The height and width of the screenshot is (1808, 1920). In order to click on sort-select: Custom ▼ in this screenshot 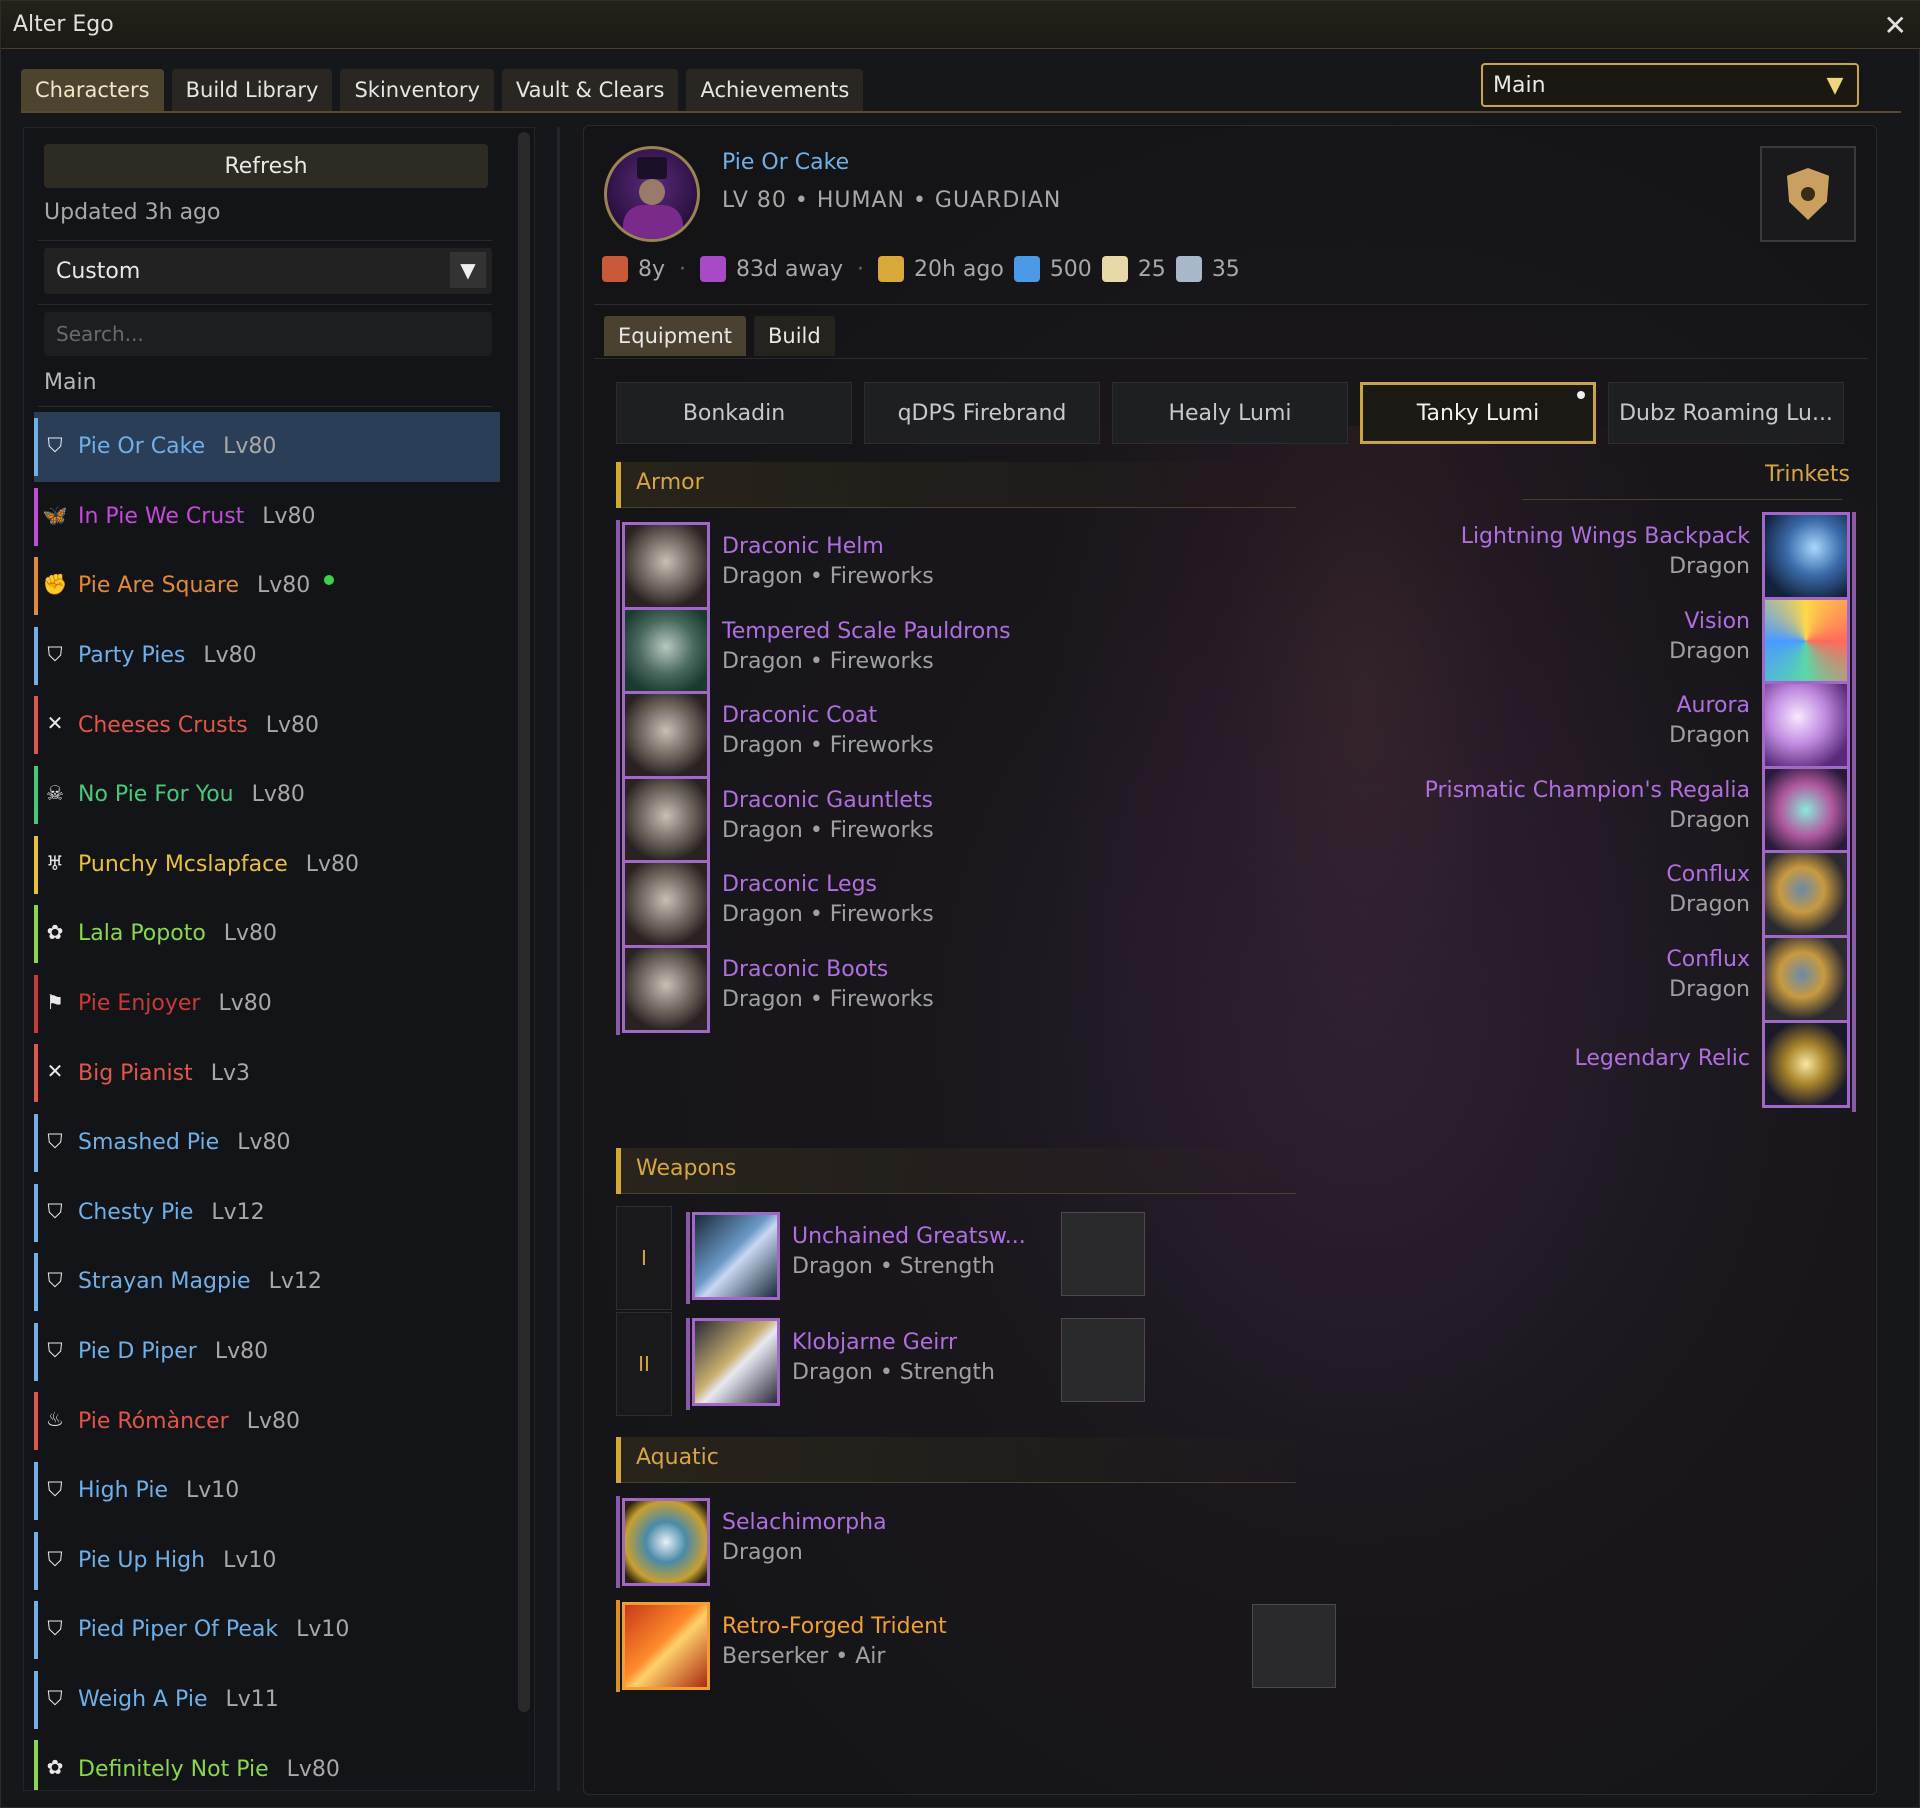, I will do `click(268, 271)`.